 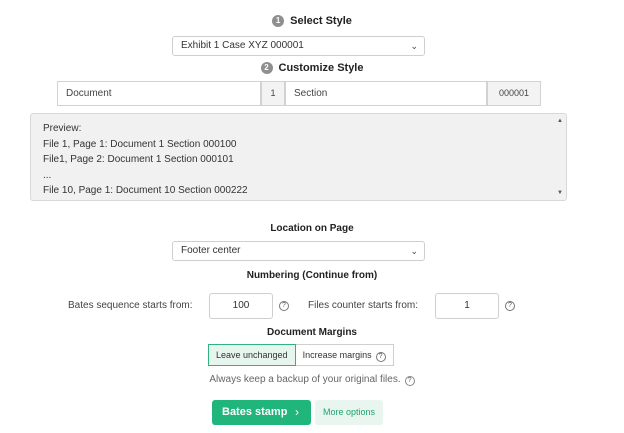 I want to click on leave-unchanged-label: Leave unchanged, so click(x=252, y=355).